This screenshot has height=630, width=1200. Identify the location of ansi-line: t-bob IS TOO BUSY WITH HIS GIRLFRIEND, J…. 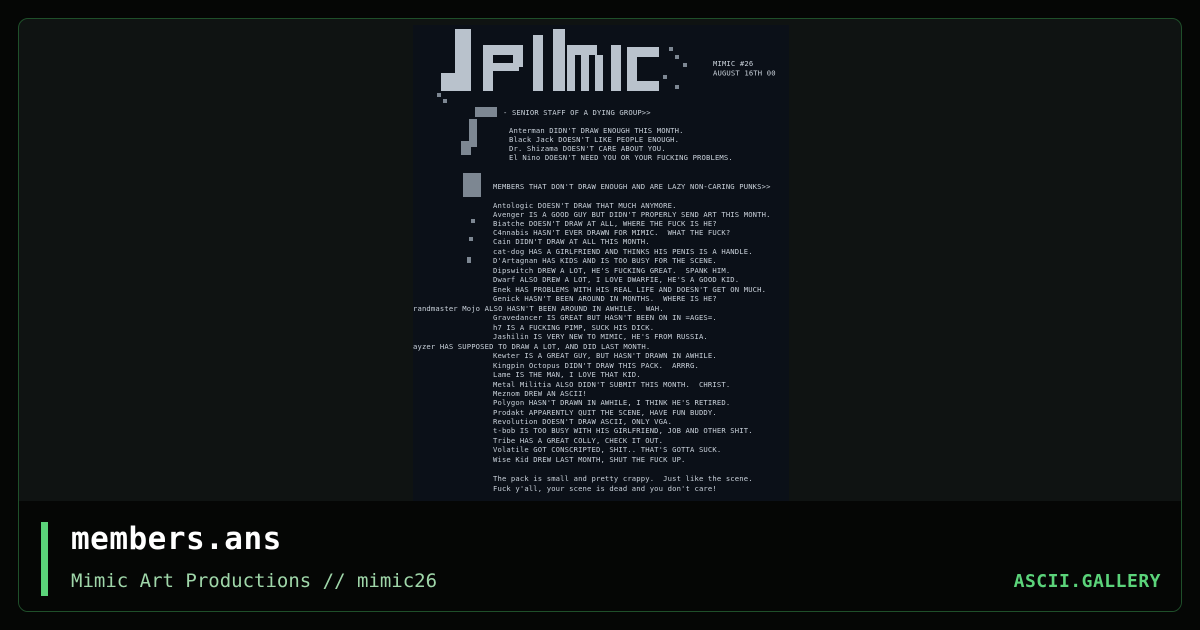
(623, 430).